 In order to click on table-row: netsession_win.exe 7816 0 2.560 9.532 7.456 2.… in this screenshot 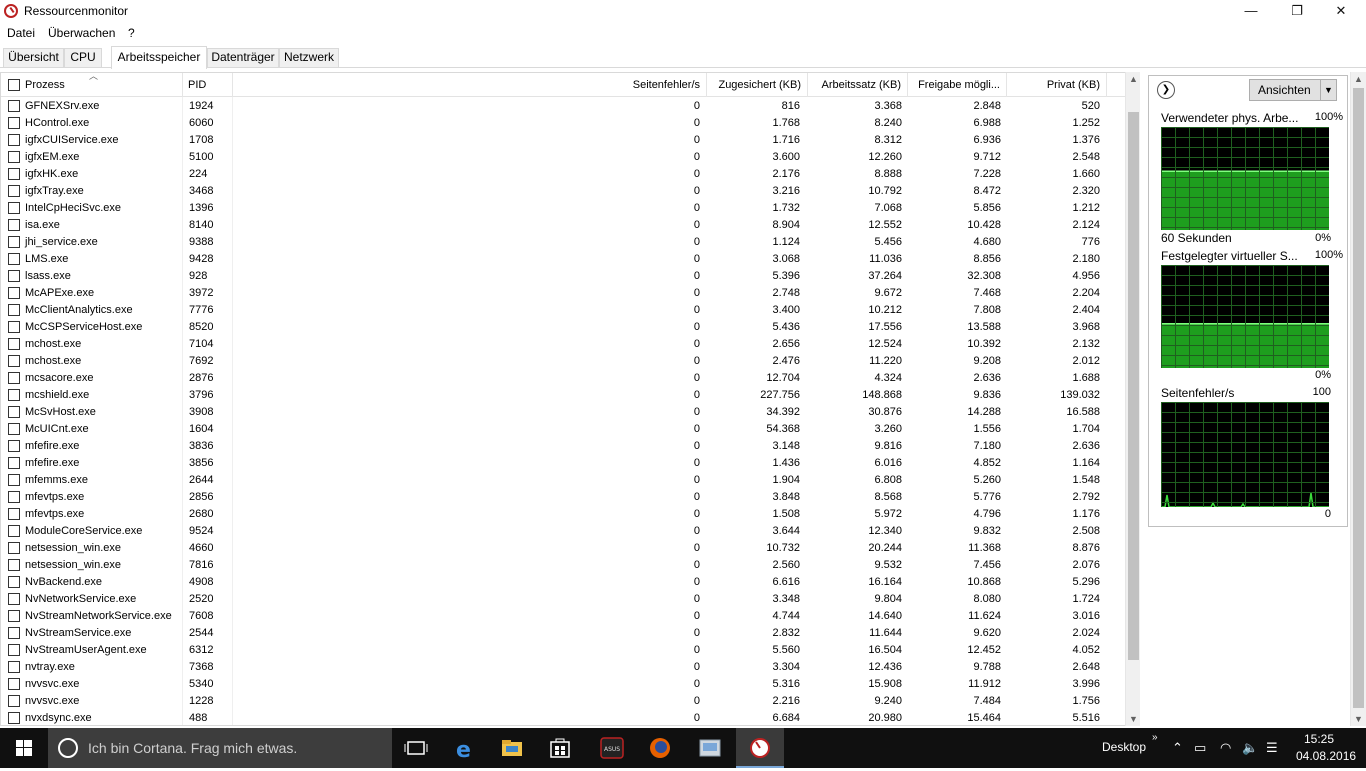, I will do `click(563, 565)`.